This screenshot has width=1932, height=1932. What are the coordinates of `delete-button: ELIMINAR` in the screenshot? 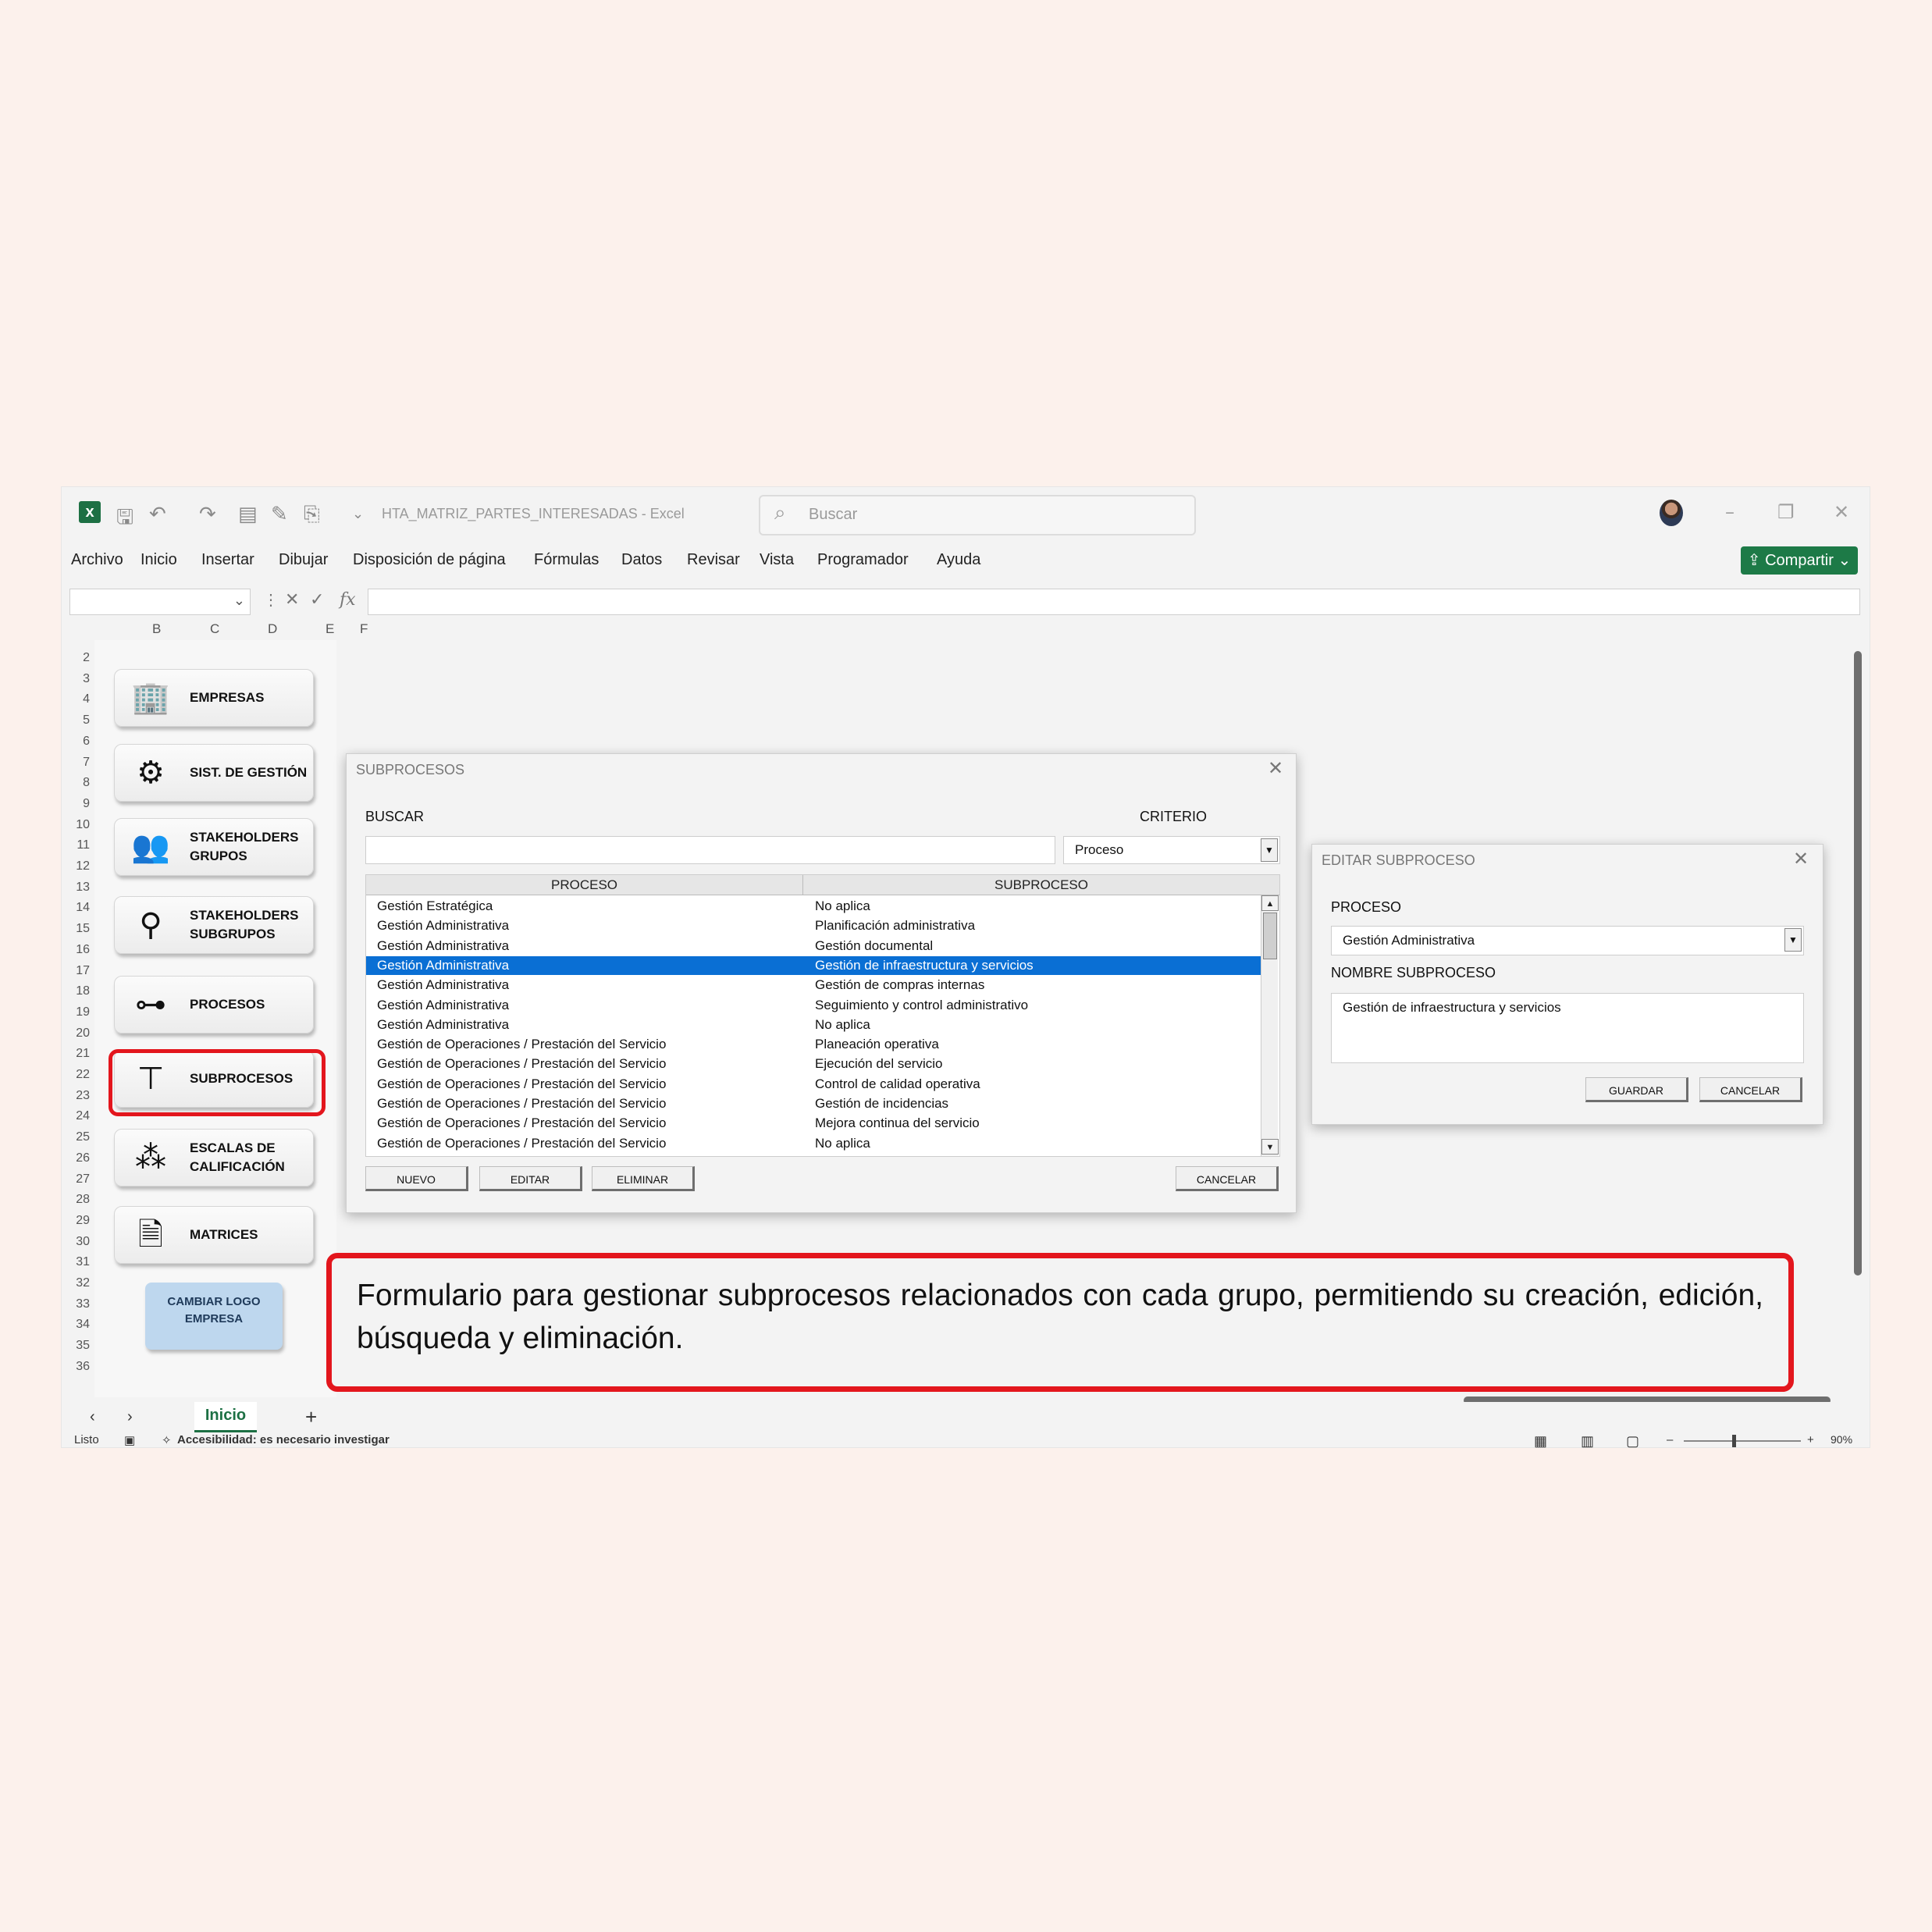 It's located at (643, 1178).